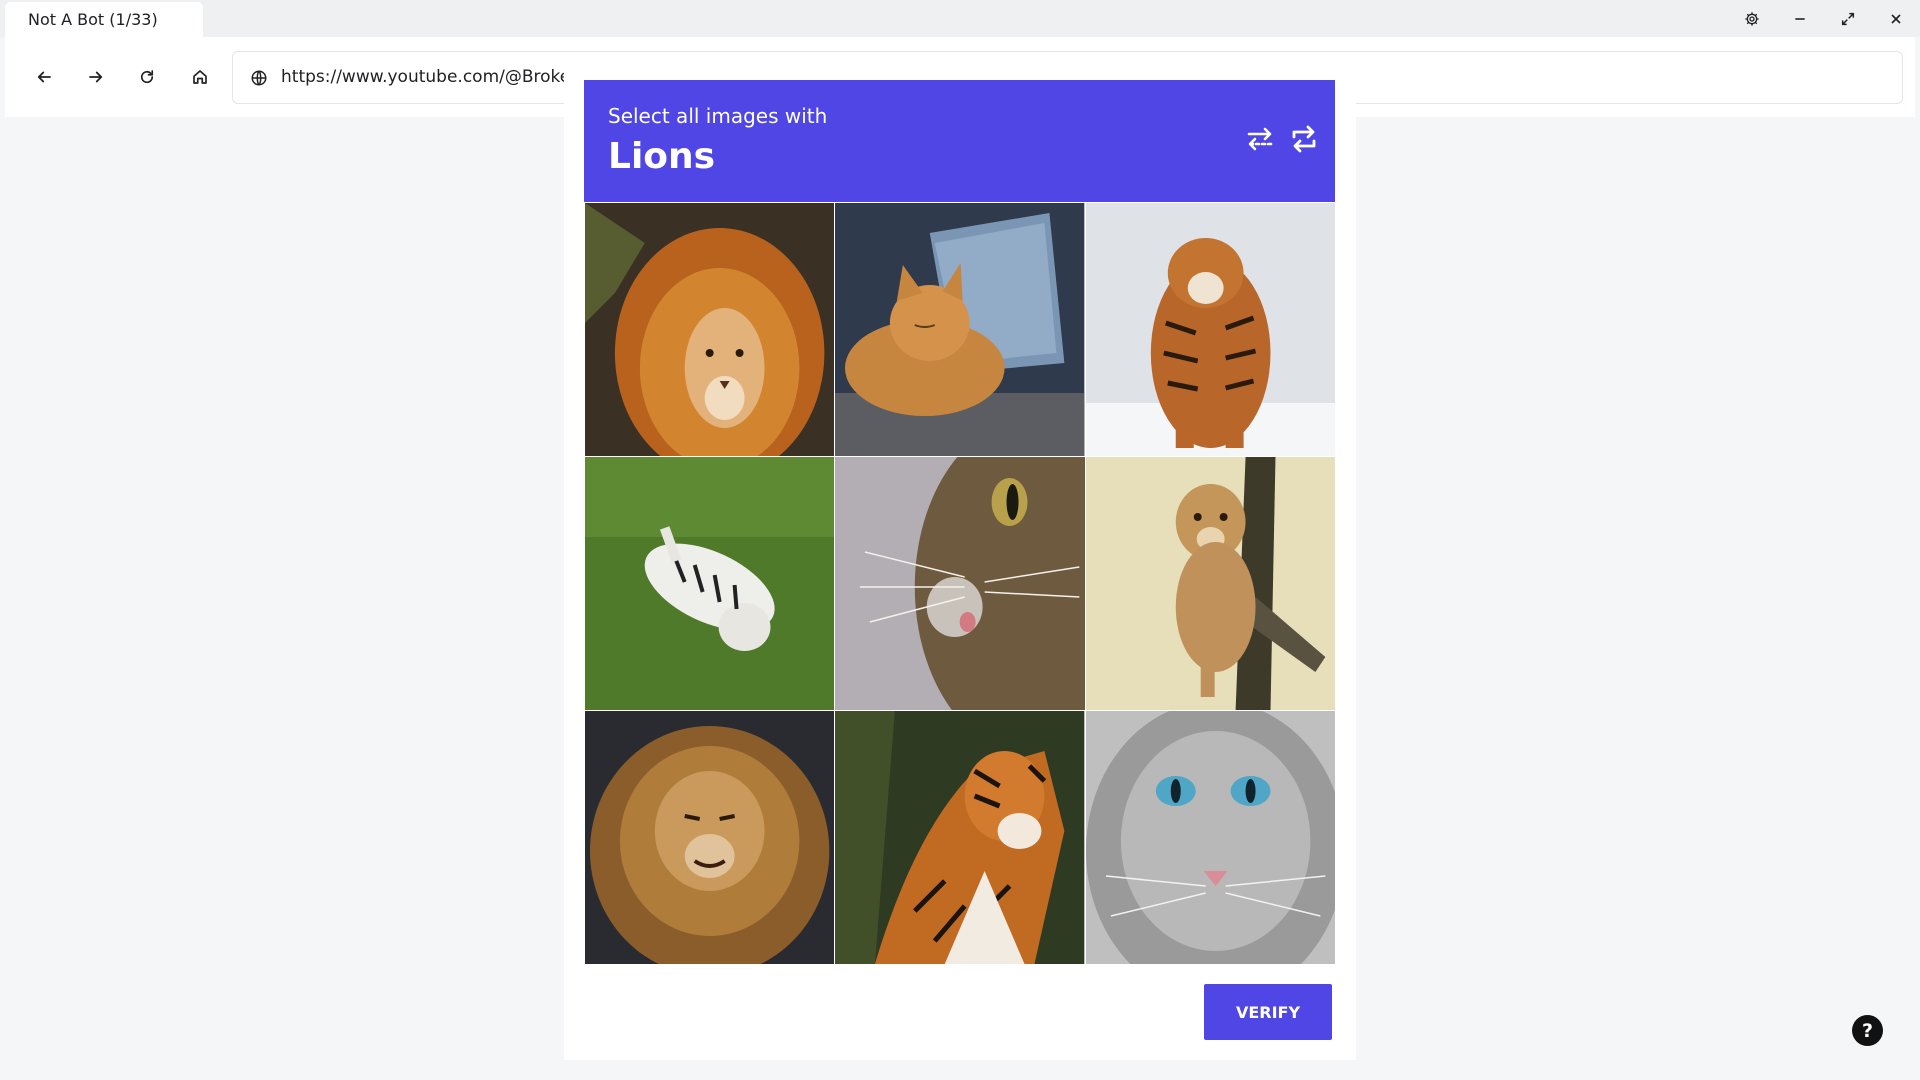  I want to click on swap-arrows-icon, so click(1260, 139).